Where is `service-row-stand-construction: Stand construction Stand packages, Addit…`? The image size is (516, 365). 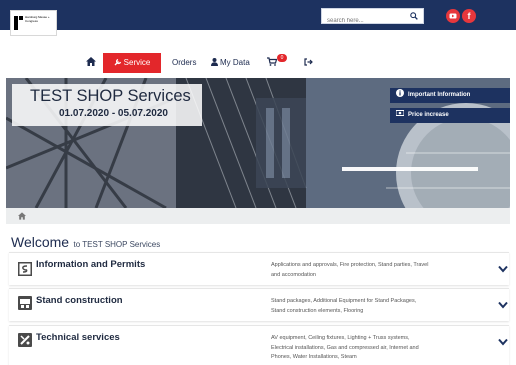 service-row-stand-construction: Stand construction Stand packages, Addit… is located at coordinates (259, 304).